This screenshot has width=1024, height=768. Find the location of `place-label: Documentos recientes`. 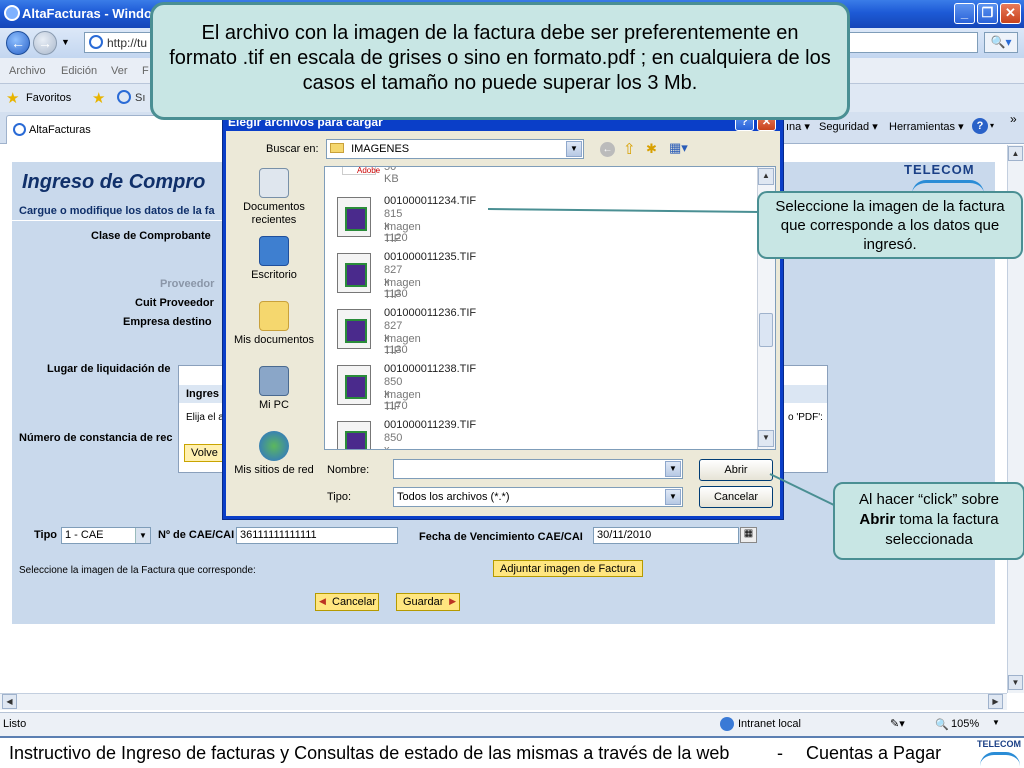

place-label: Documentos recientes is located at coordinates (274, 213).